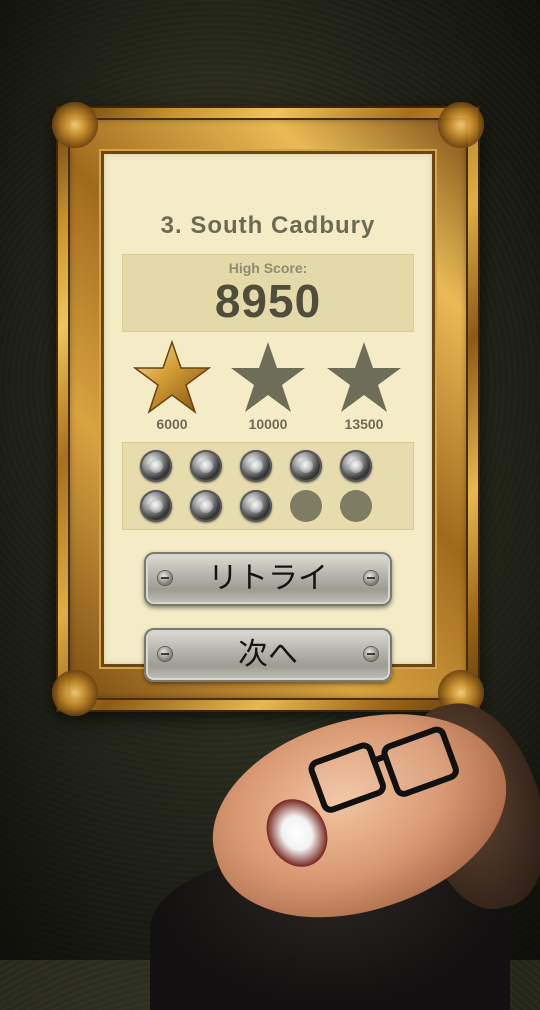  I want to click on star-slot-2: 10000, so click(268, 386).